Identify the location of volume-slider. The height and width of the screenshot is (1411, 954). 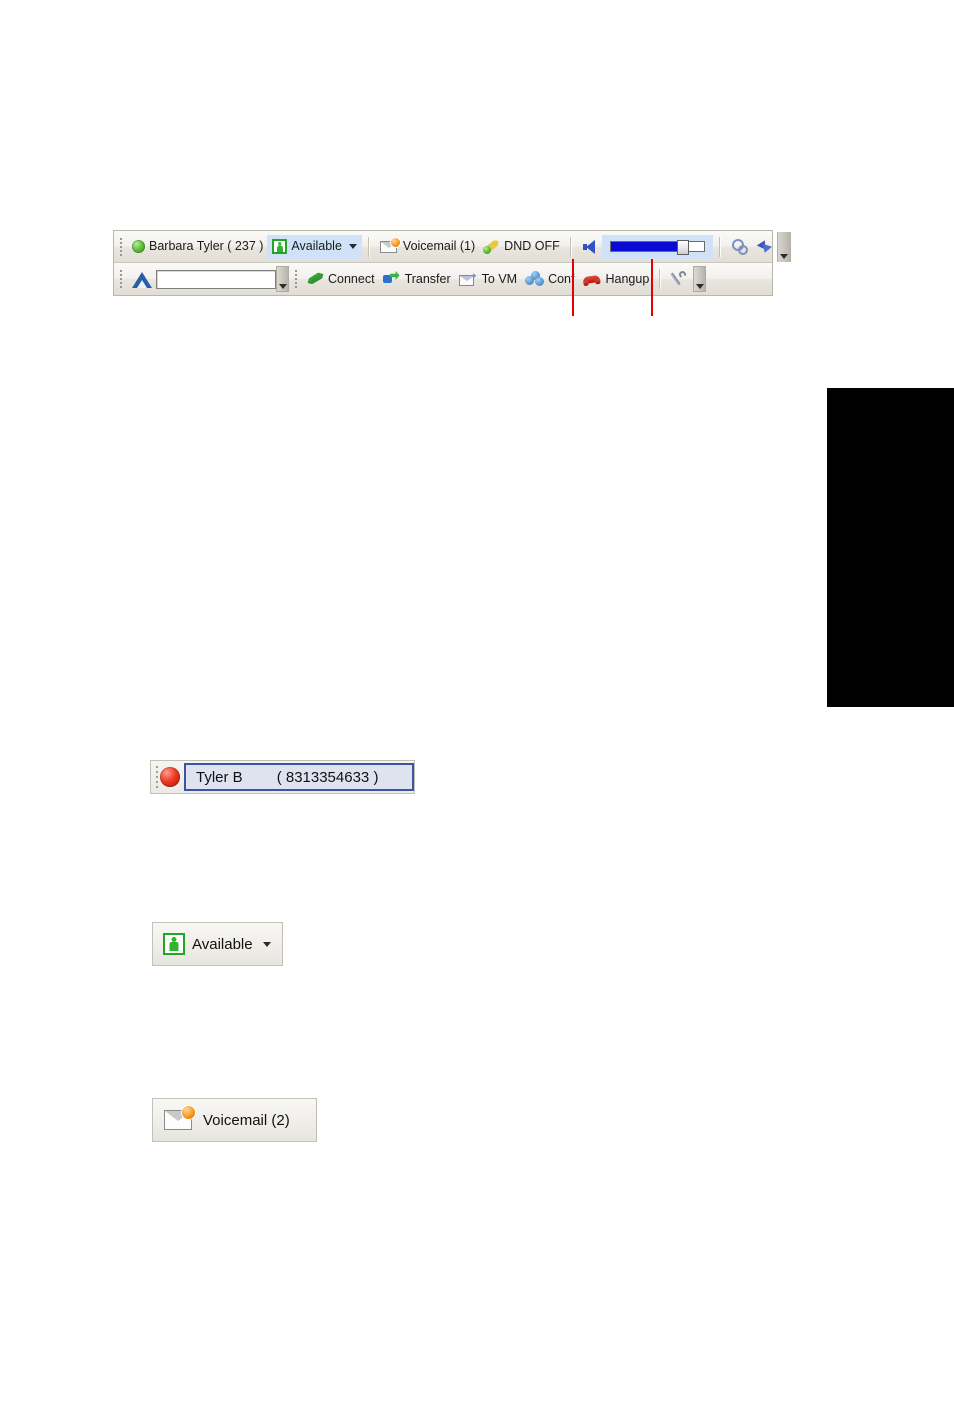
(657, 247).